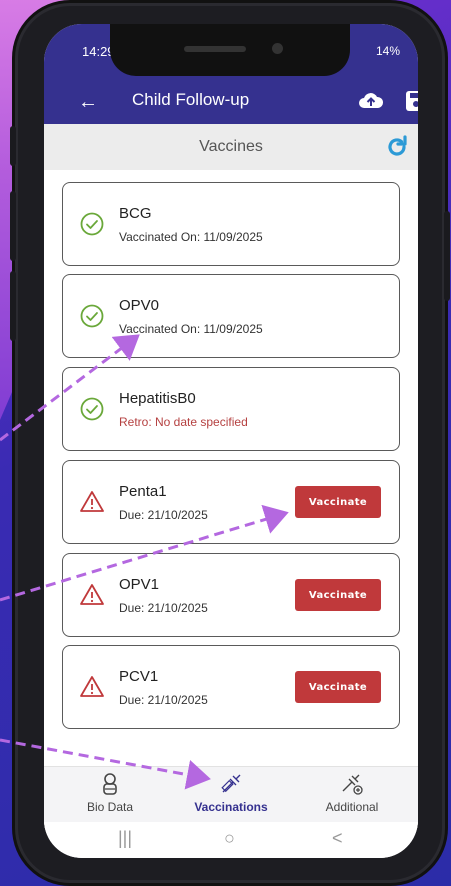 Image resolution: width=451 pixels, height=886 pixels. What do you see at coordinates (411, 101) in the screenshot?
I see `save-icon` at bounding box center [411, 101].